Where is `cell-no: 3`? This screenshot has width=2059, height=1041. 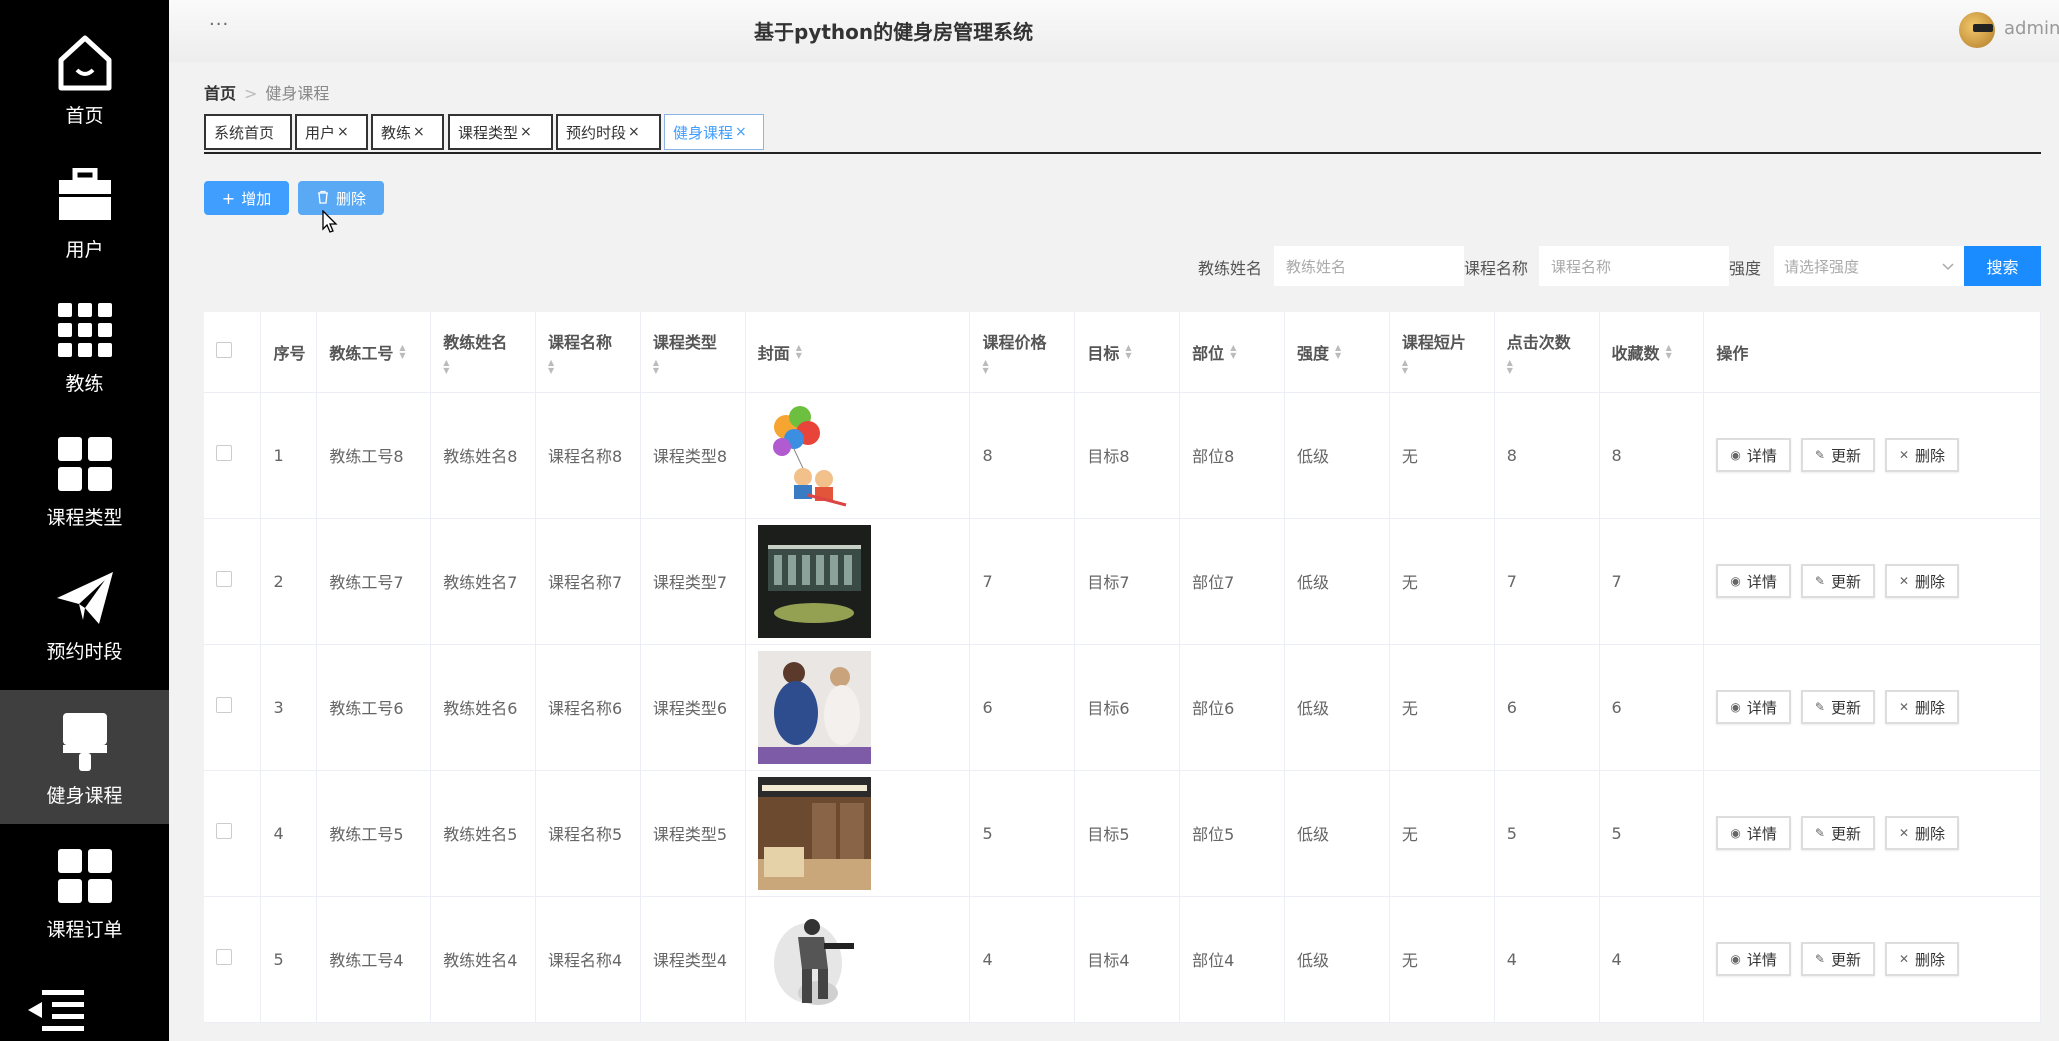
cell-no: 3 is located at coordinates (289, 707).